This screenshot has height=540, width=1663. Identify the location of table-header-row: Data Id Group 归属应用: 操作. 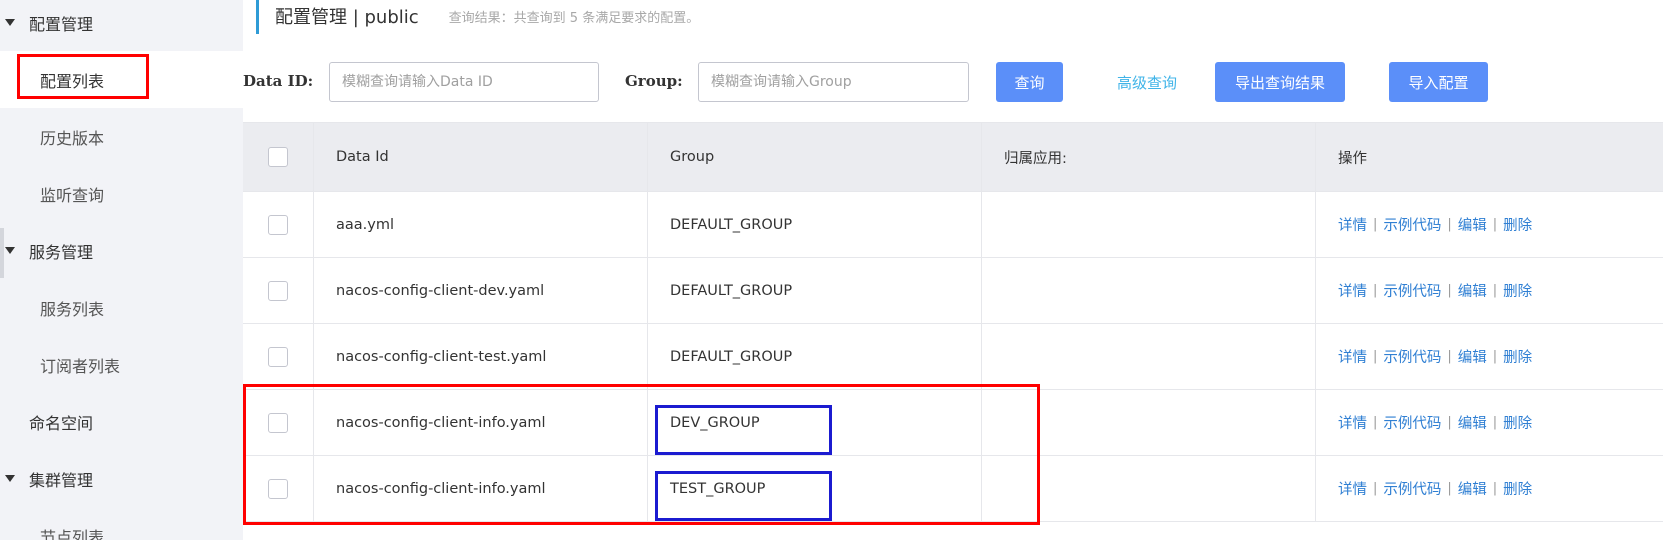
(953, 157).